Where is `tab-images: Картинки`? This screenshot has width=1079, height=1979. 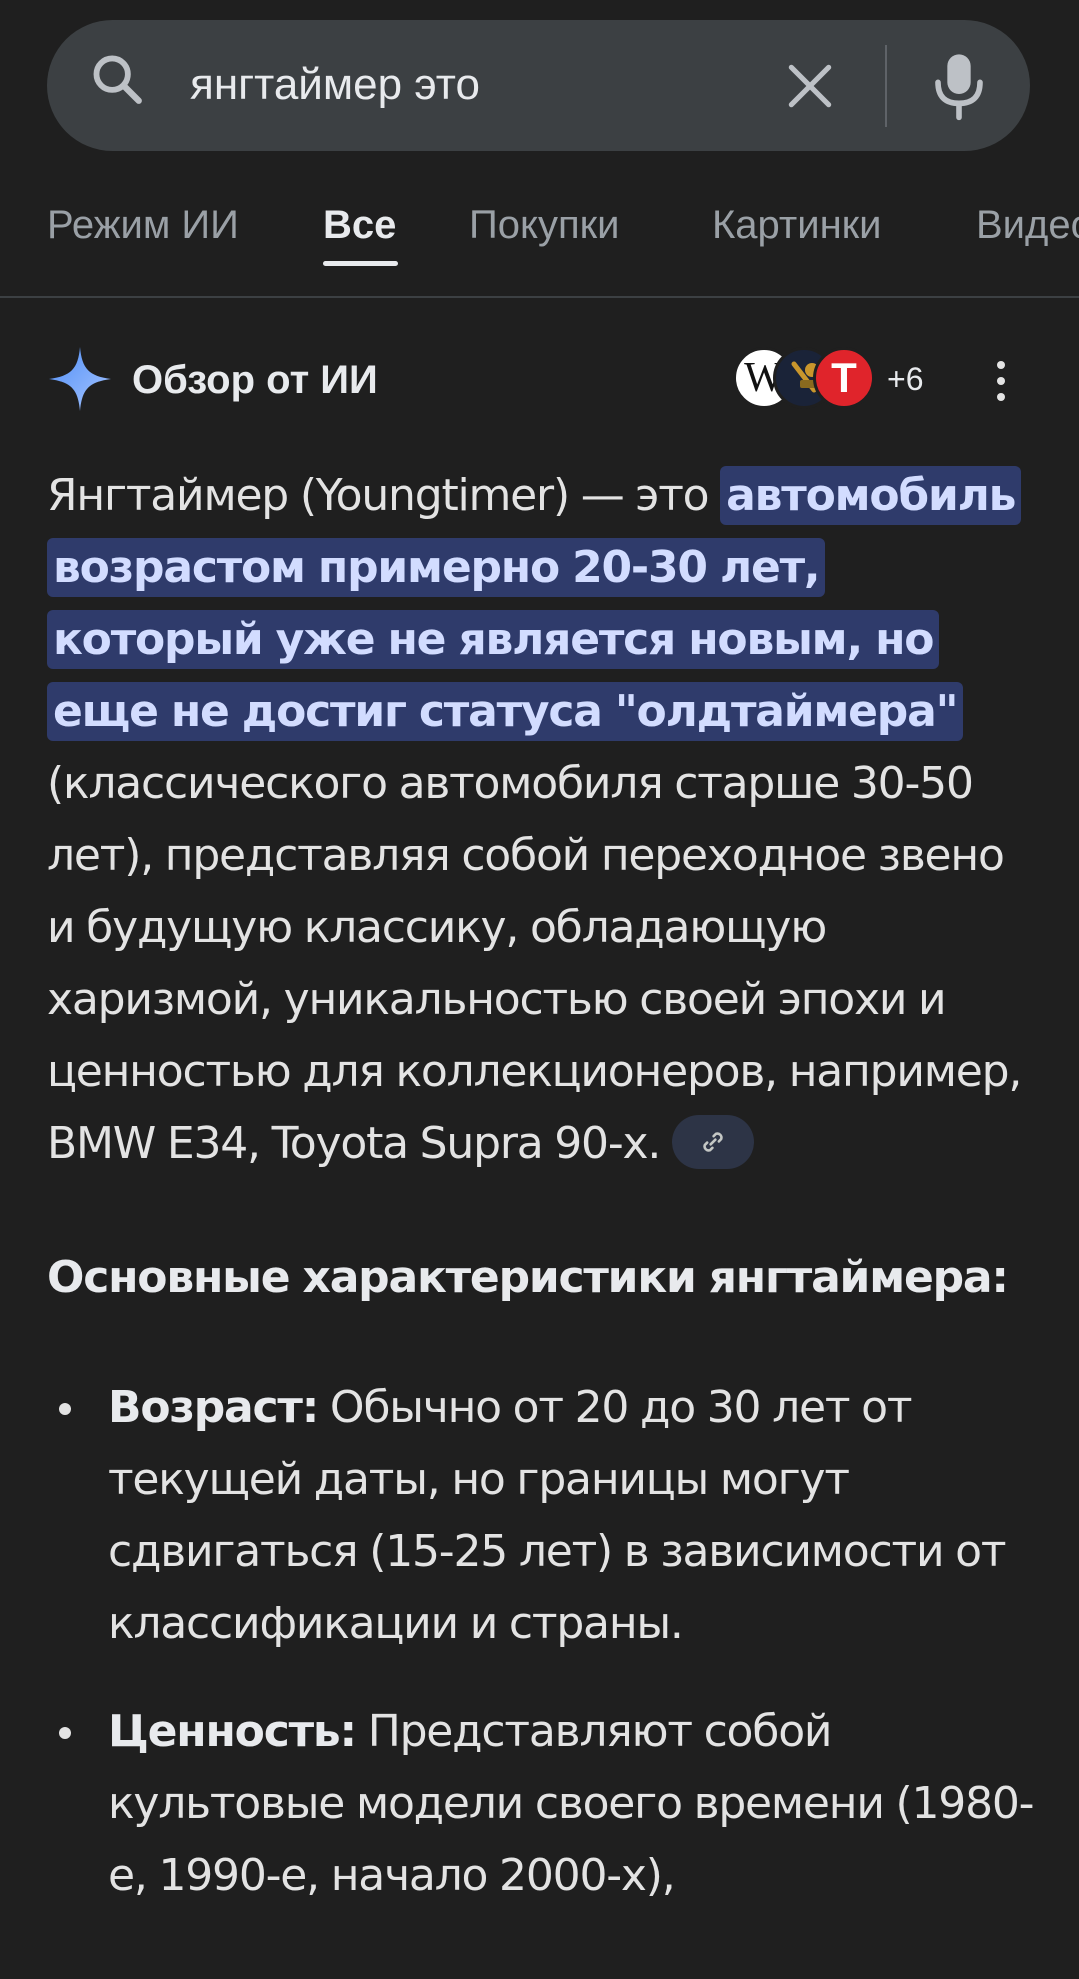
tab-images: Картинки is located at coordinates (797, 225).